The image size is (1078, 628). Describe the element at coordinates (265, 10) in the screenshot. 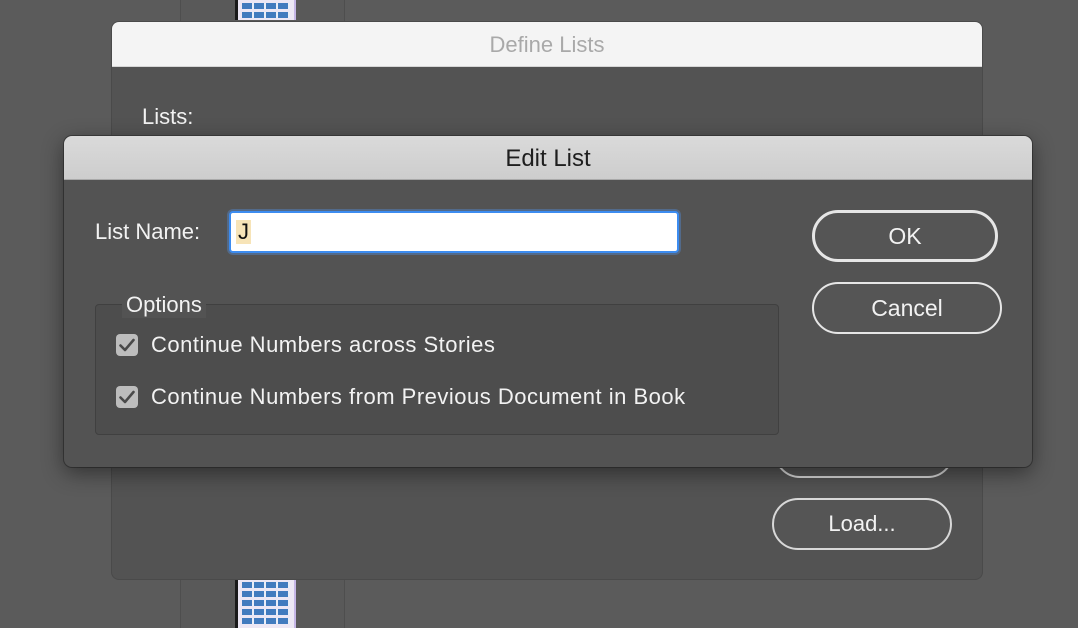

I see `page-thumbnail-top` at that location.